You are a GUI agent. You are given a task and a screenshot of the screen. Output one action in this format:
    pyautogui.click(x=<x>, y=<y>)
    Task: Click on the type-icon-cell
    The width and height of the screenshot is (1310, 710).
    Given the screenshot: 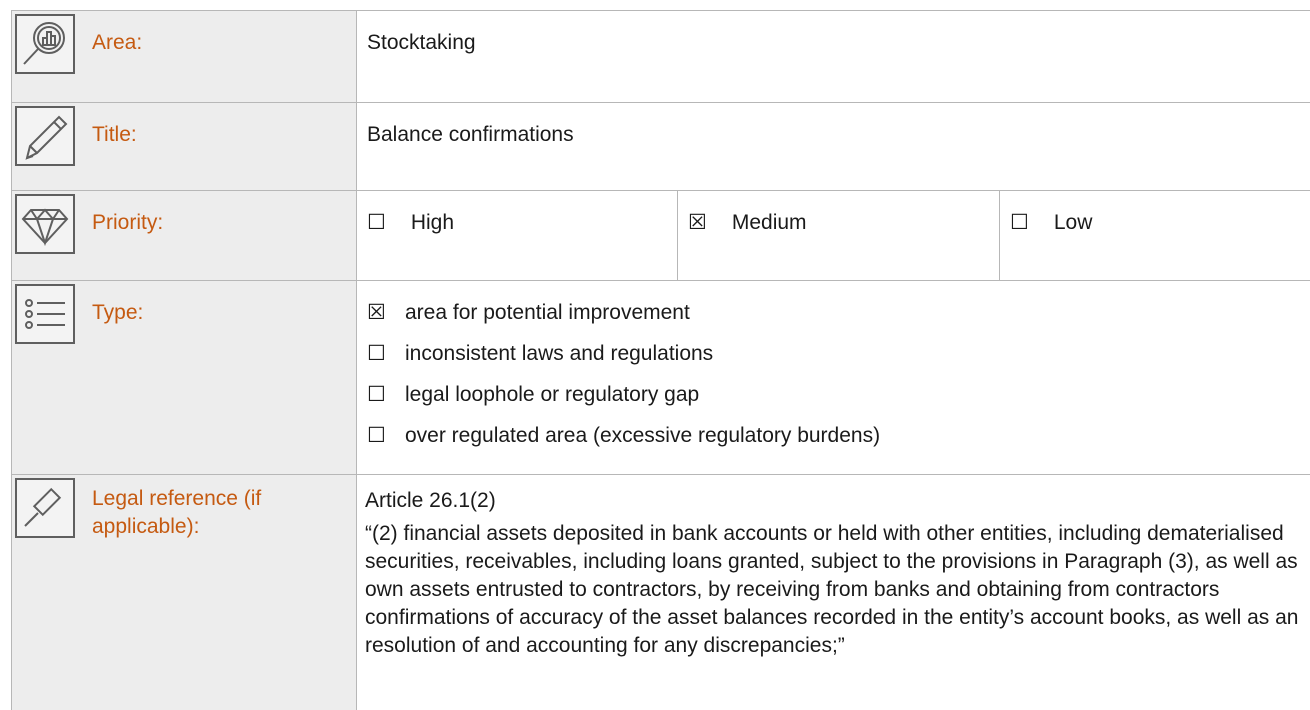 What is the action you would take?
    pyautogui.click(x=48, y=377)
    